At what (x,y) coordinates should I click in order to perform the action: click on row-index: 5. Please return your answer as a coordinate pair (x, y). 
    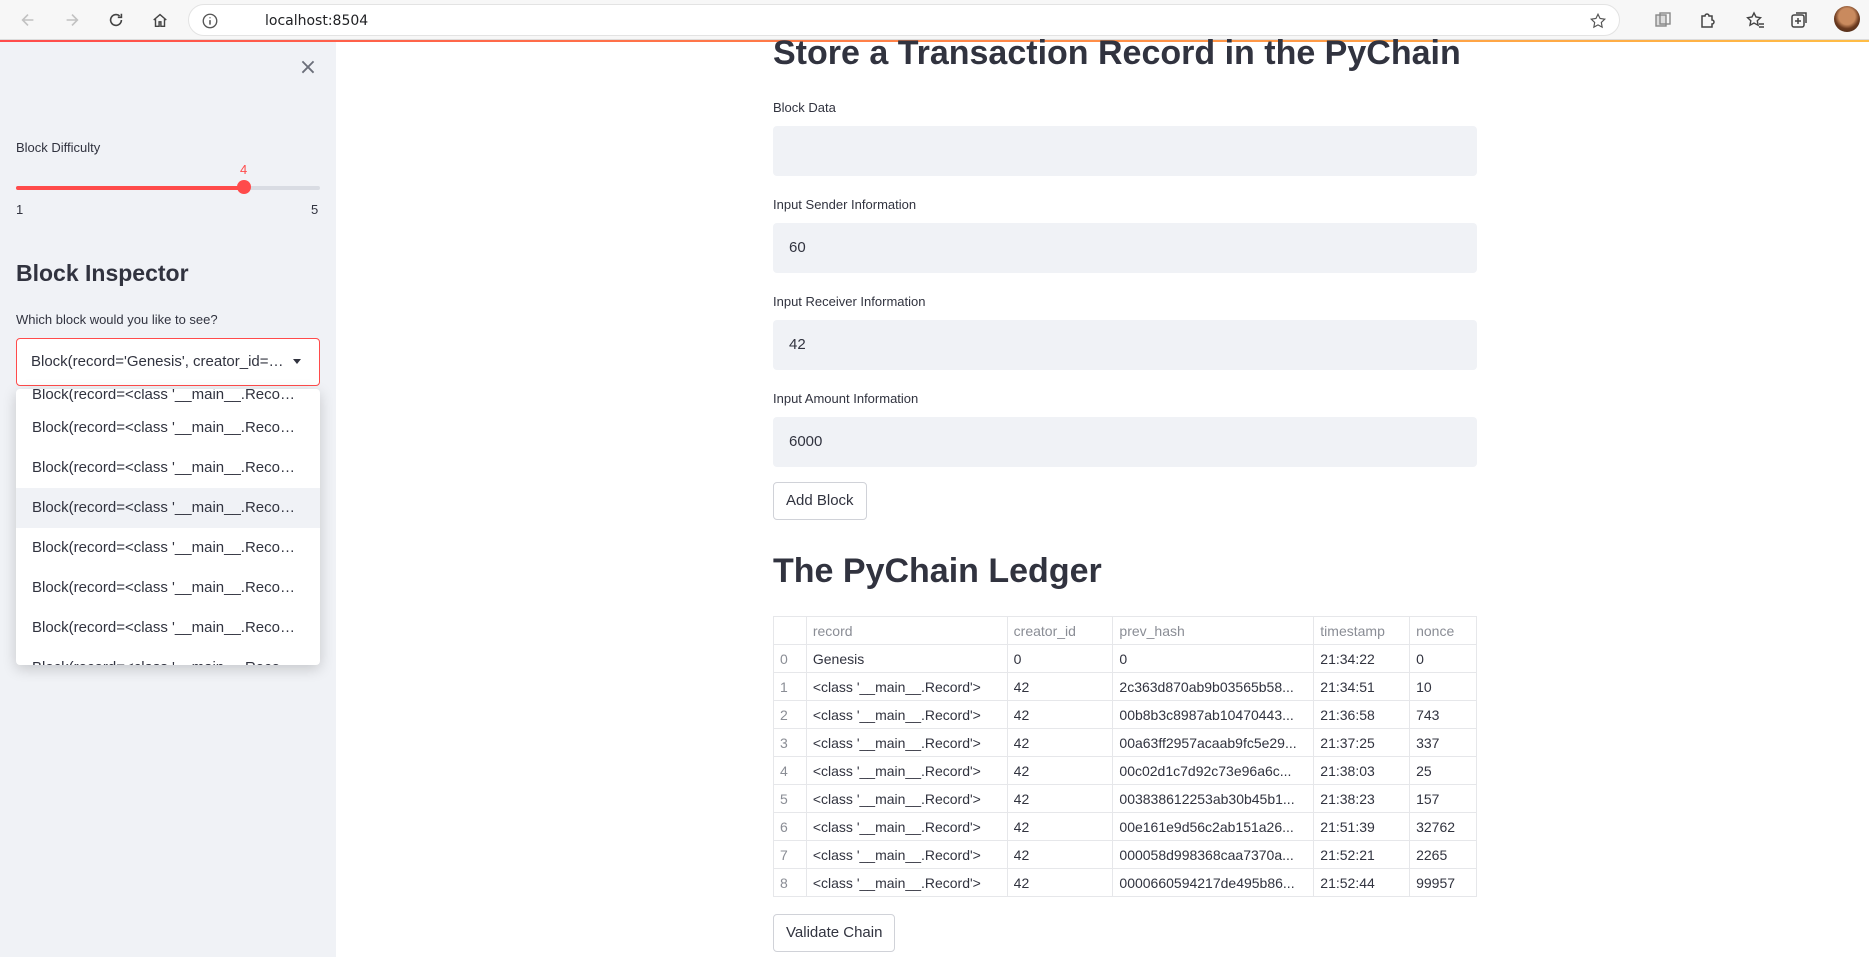
    Looking at the image, I should click on (790, 798).